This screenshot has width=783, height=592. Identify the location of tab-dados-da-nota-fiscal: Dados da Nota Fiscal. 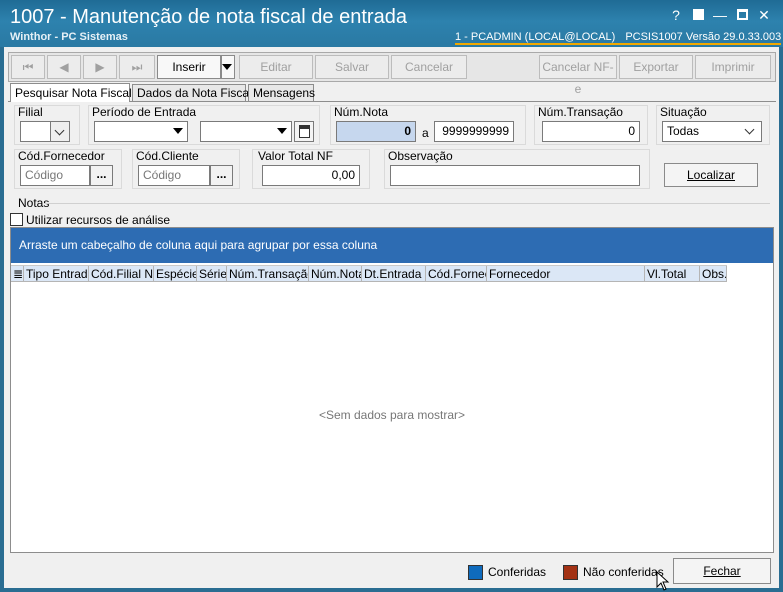
(192, 93).